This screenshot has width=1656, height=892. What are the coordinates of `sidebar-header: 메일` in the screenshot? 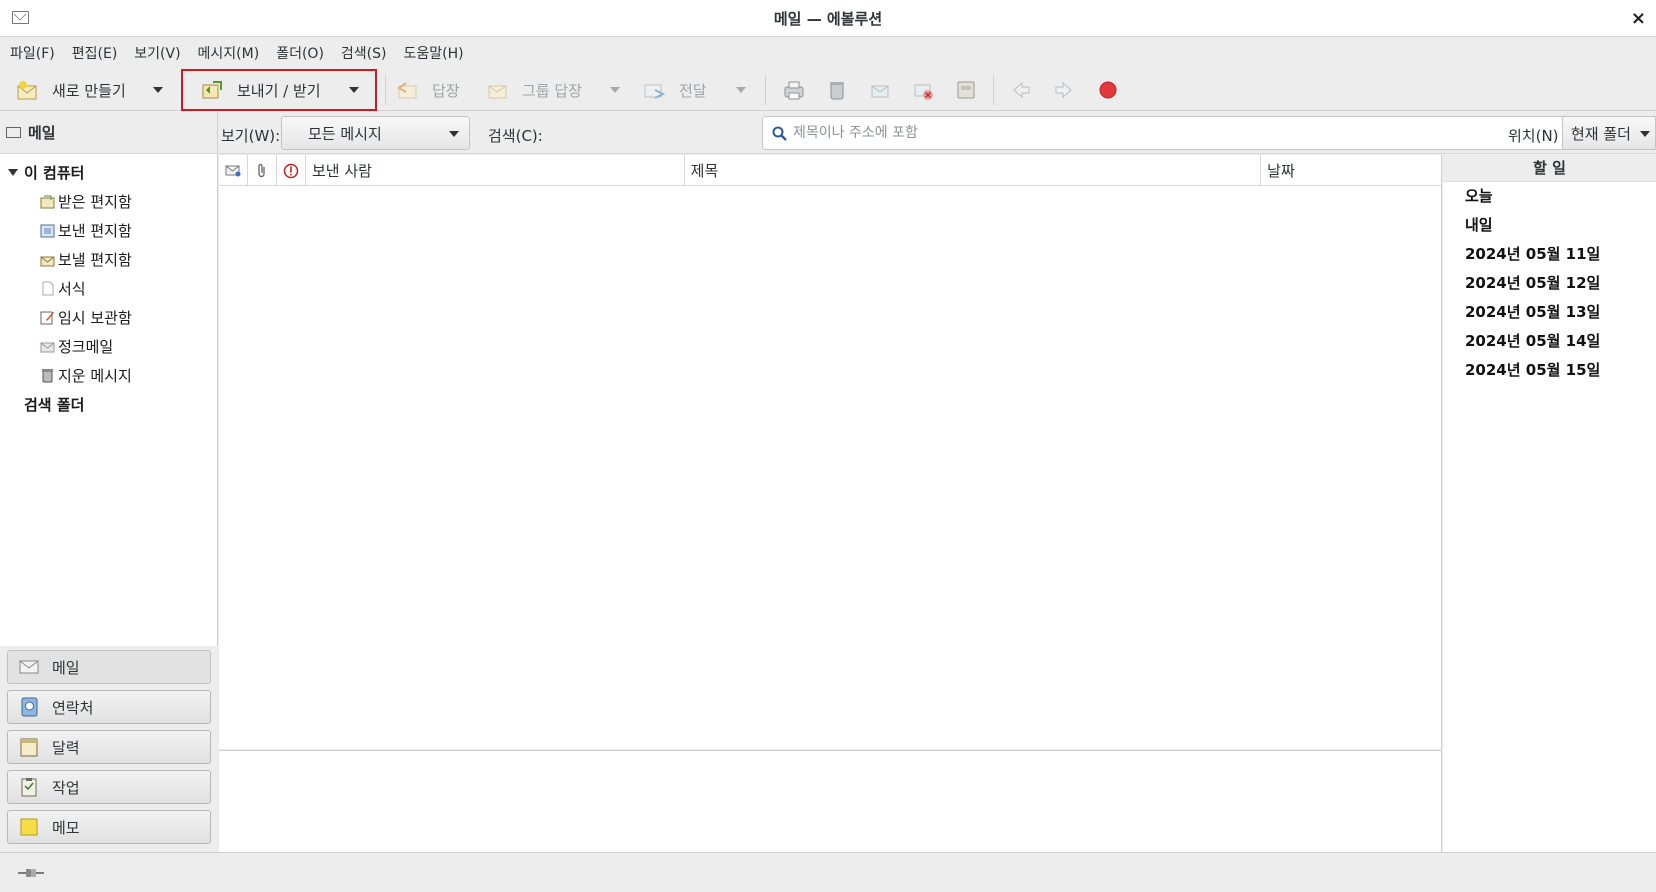 It's located at (108, 133).